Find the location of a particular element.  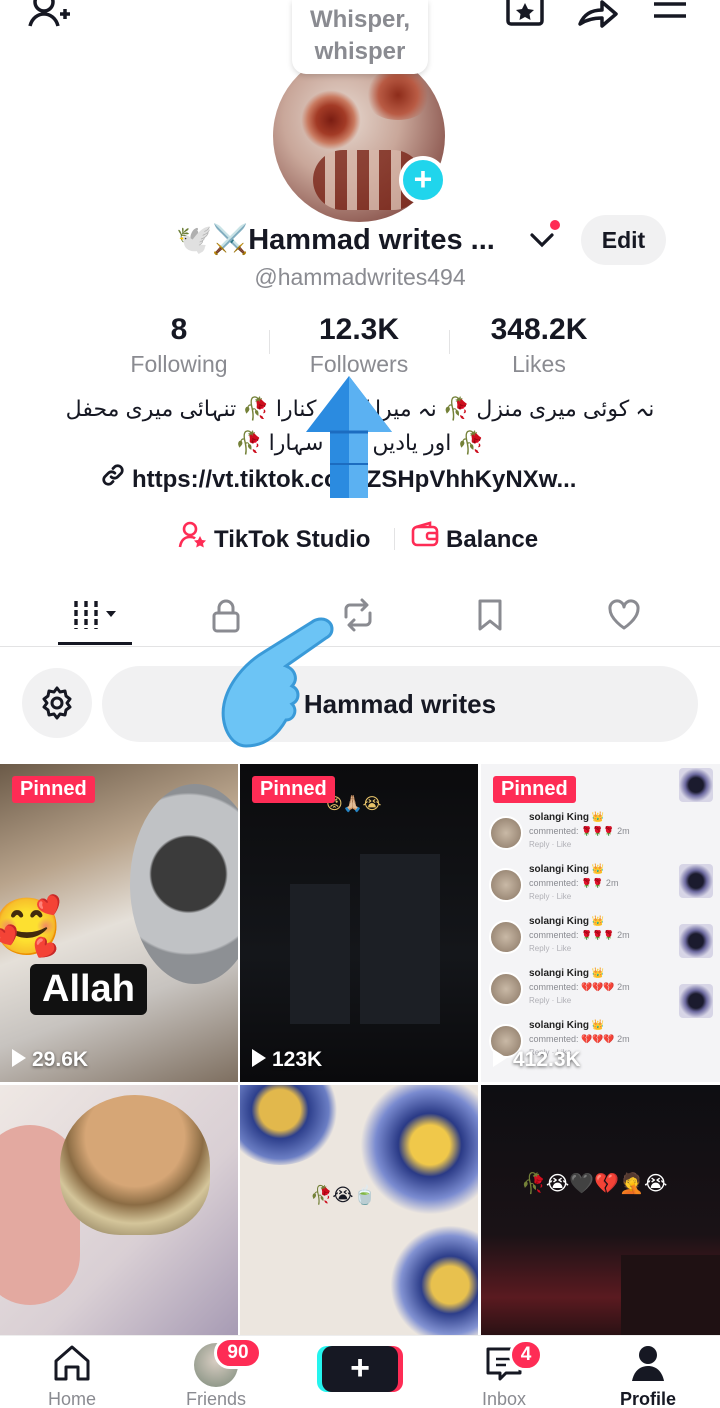

following-count: 8 is located at coordinates (179, 329).